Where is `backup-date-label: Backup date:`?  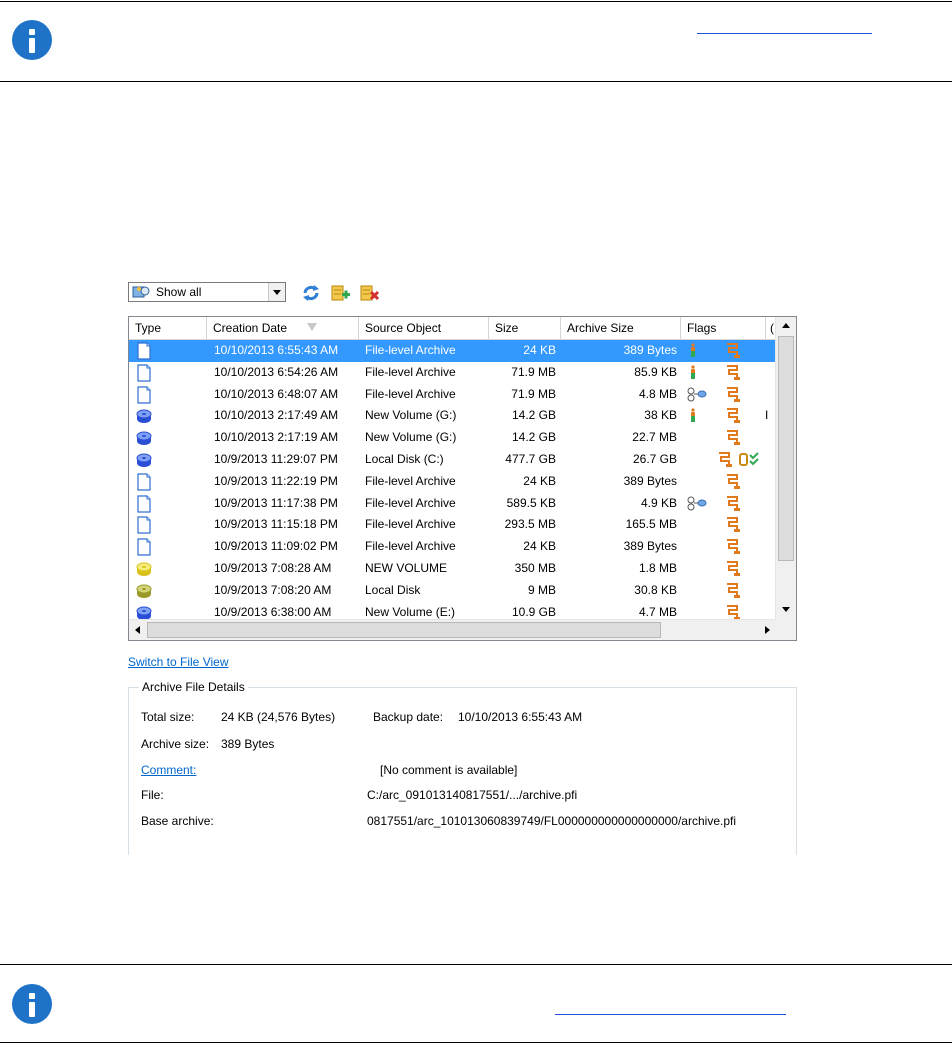 backup-date-label: Backup date: is located at coordinates (408, 717).